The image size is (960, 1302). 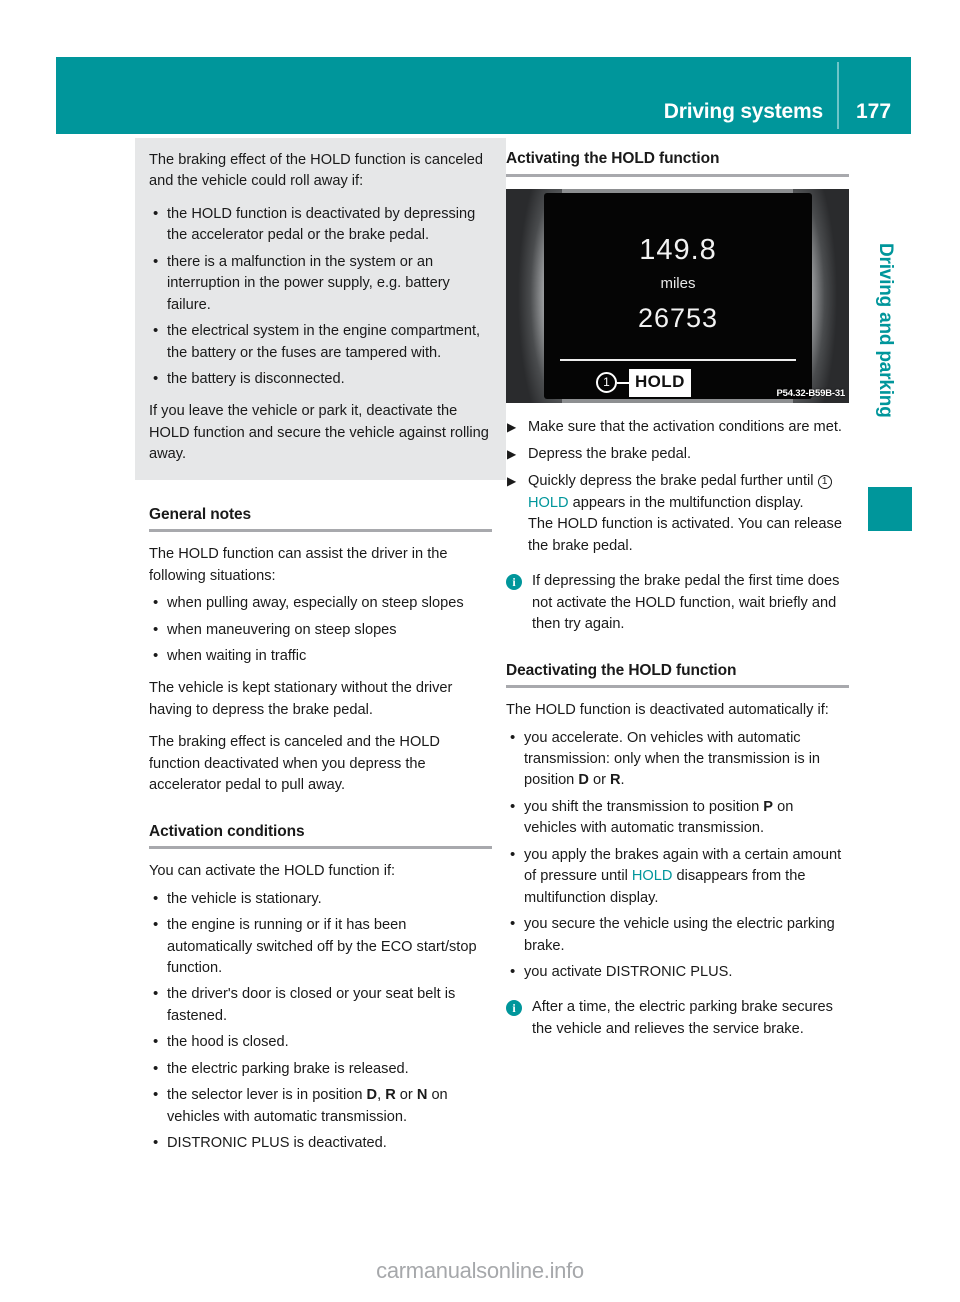 I want to click on text-run: ., so click(x=622, y=780).